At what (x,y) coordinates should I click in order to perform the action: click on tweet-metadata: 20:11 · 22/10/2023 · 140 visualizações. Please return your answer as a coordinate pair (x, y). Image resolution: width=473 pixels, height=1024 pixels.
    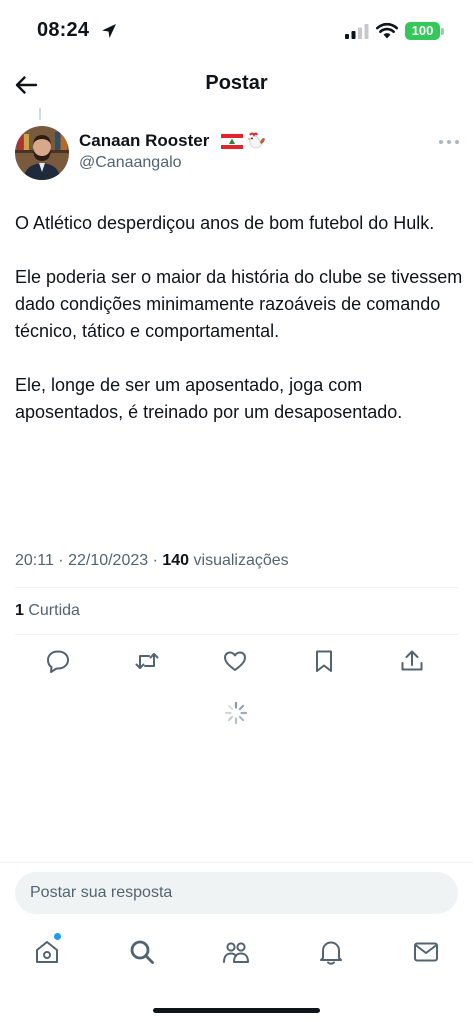
    Looking at the image, I should click on (152, 561).